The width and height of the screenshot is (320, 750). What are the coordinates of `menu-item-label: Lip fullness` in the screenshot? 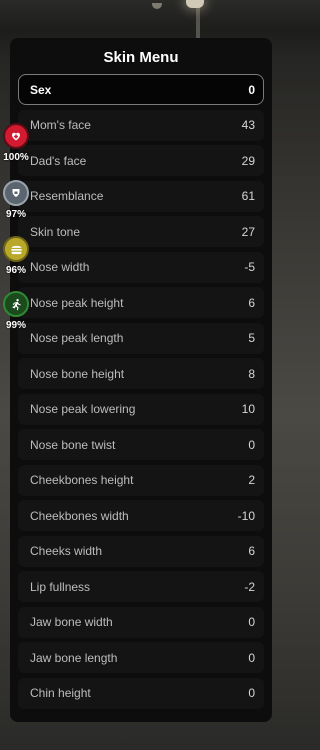 It's located at (60, 586).